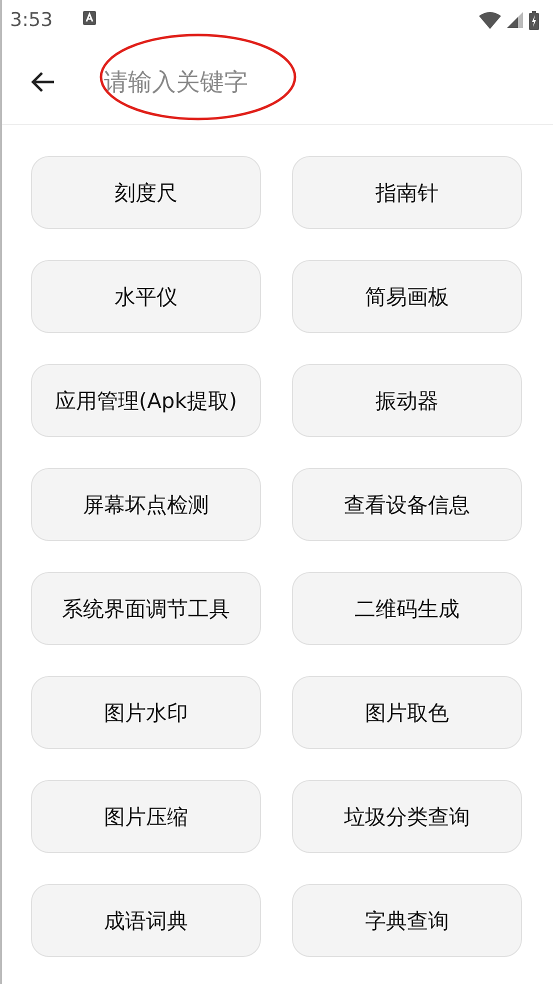  I want to click on notification-icon, so click(89, 18).